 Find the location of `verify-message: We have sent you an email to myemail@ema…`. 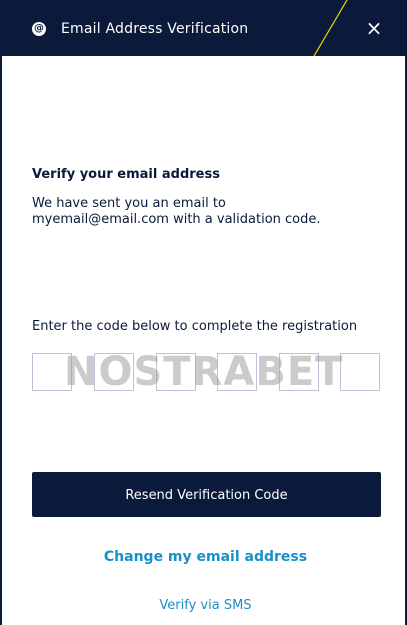

verify-message: We have sent you an email to myemail@ema… is located at coordinates (207, 212).